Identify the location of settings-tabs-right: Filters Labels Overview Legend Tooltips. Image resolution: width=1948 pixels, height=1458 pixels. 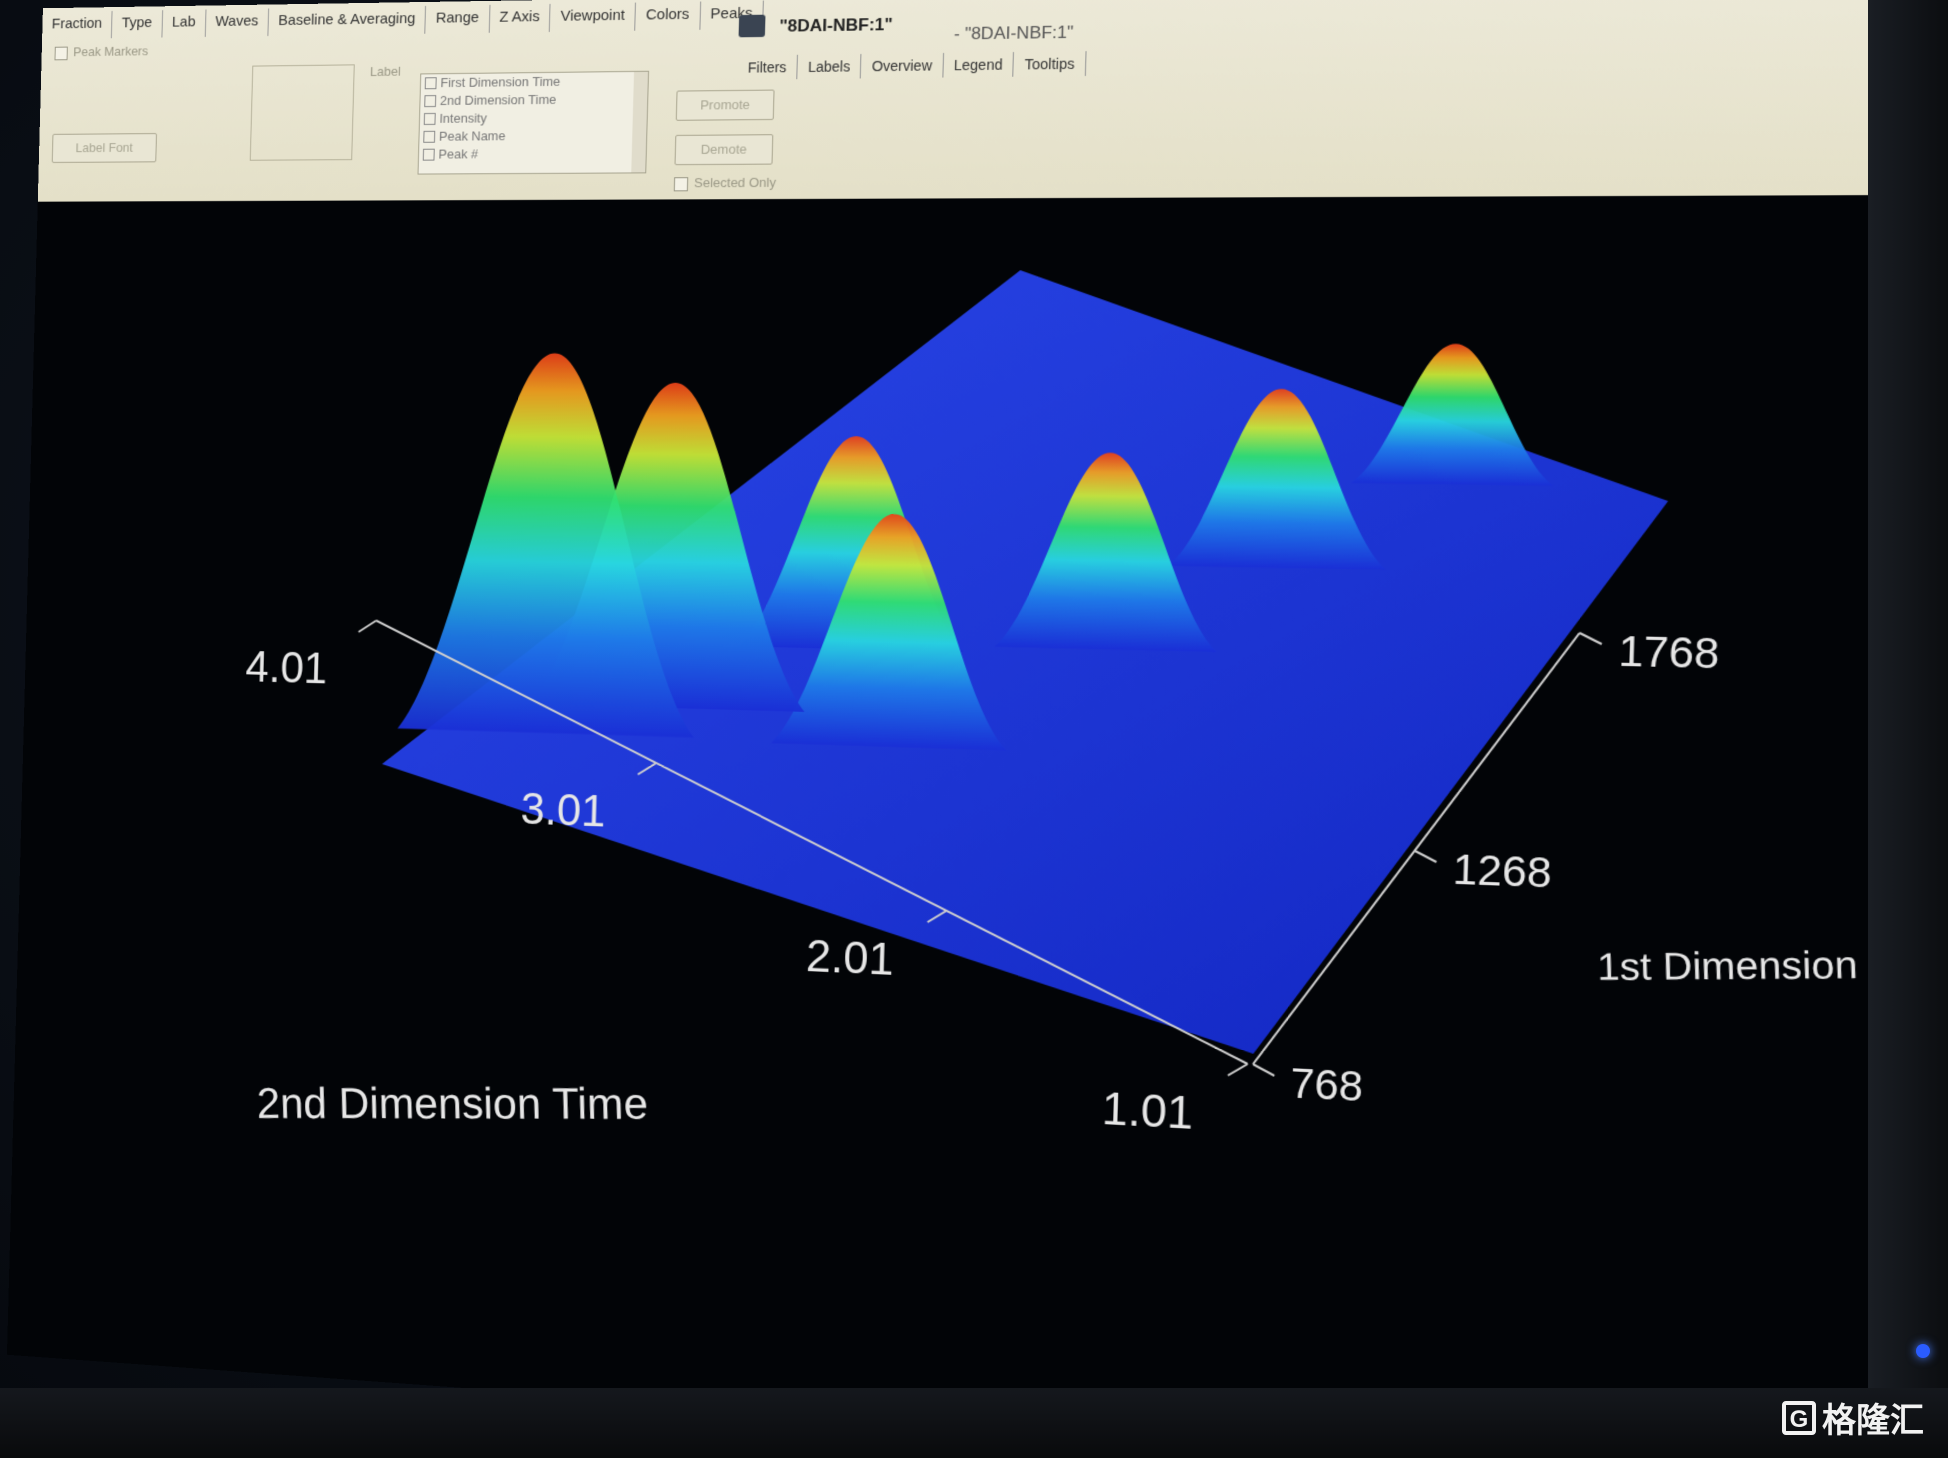
(912, 65).